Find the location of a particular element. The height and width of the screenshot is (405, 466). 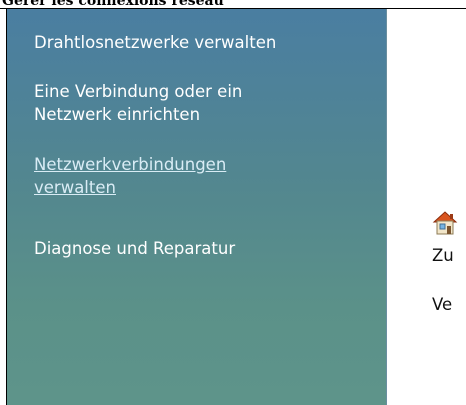

content-line-1: Zu is located at coordinates (443, 255).